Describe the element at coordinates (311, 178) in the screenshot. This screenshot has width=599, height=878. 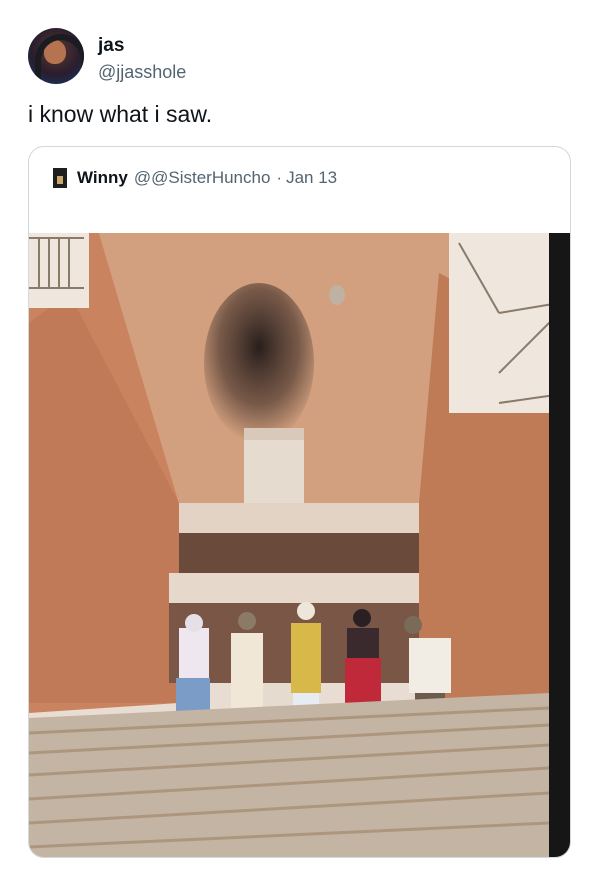
I see `quoted-date: Jan 13` at that location.